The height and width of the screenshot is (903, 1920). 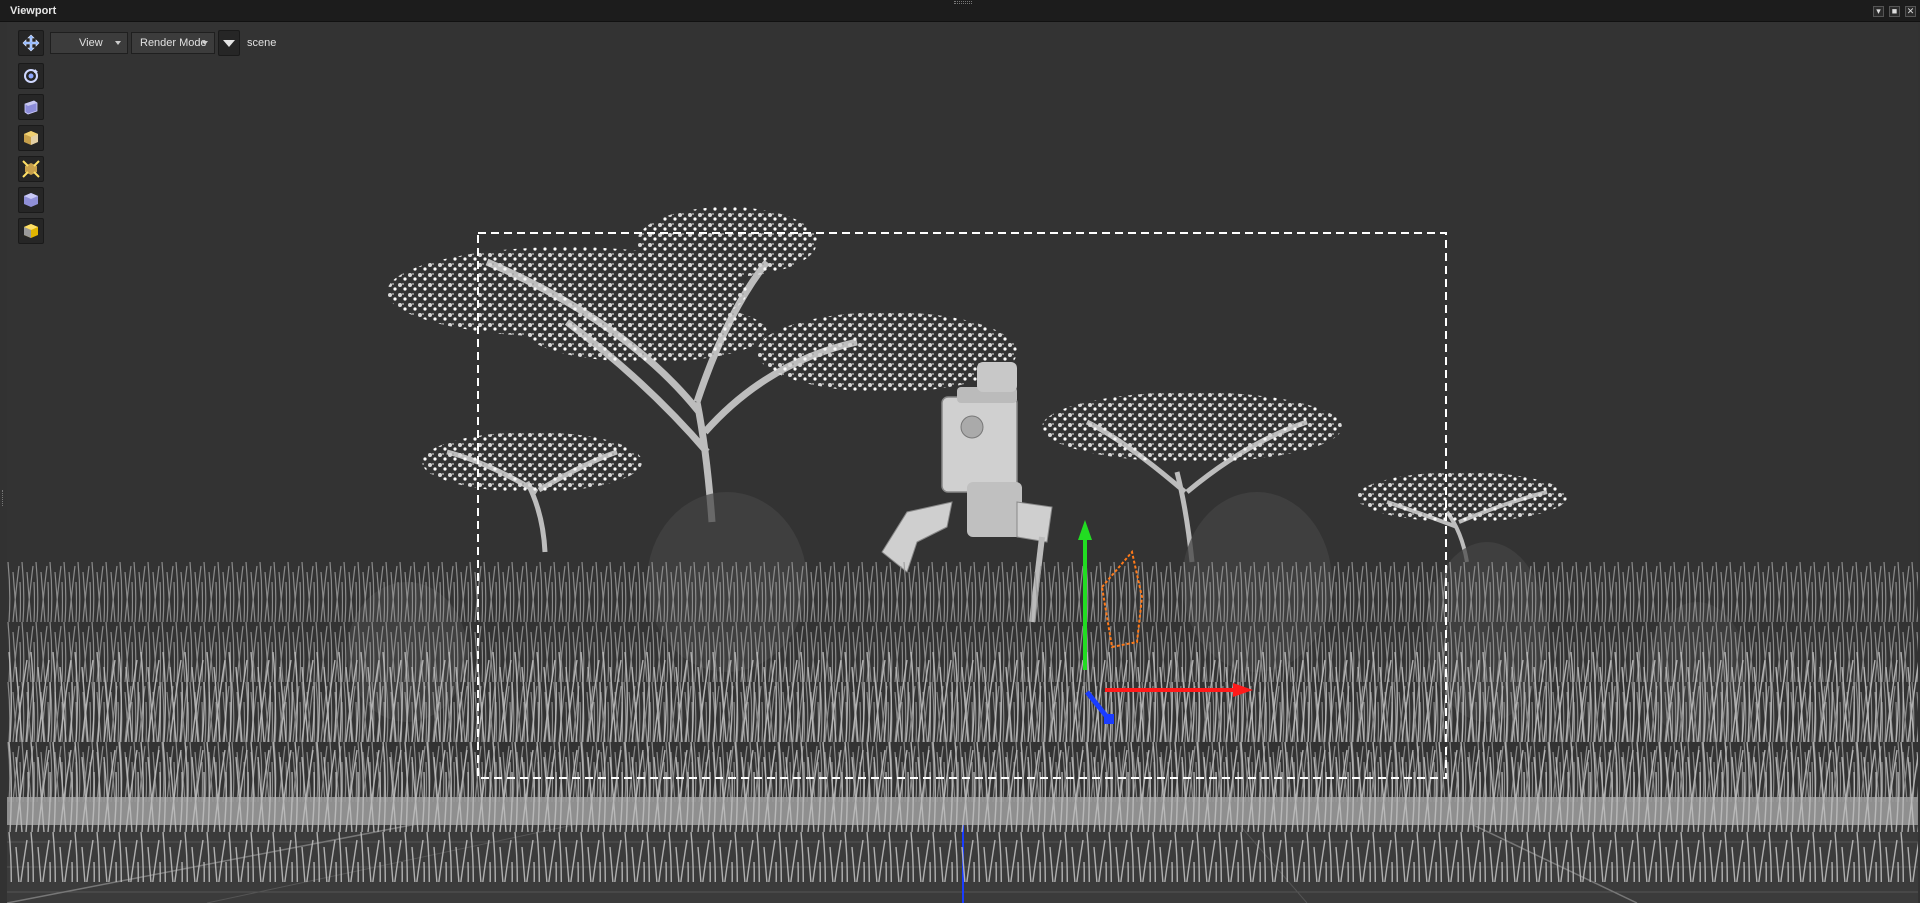 What do you see at coordinates (1910, 11) in the screenshot?
I see `close-button: ✕` at bounding box center [1910, 11].